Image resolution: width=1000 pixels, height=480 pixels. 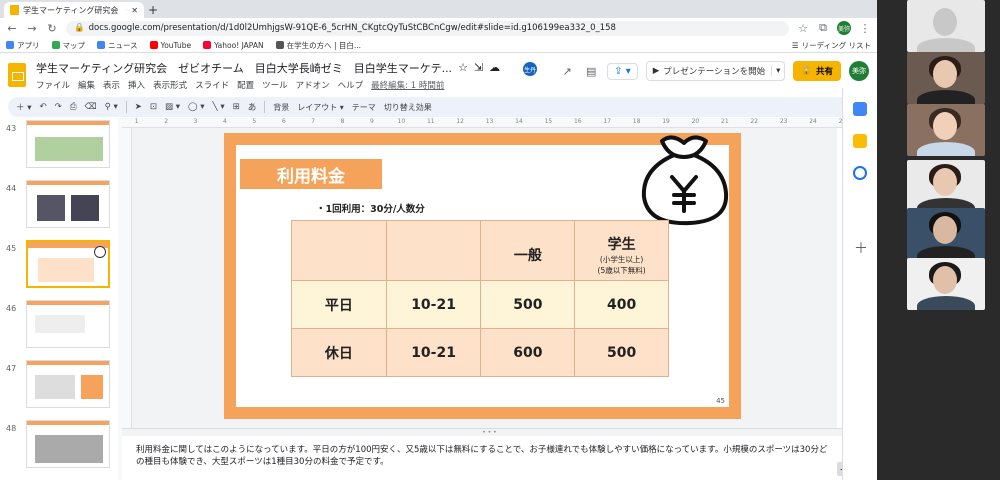 I want to click on bookmark-yahoo: Yahoo! JAPAN, so click(x=233, y=45).